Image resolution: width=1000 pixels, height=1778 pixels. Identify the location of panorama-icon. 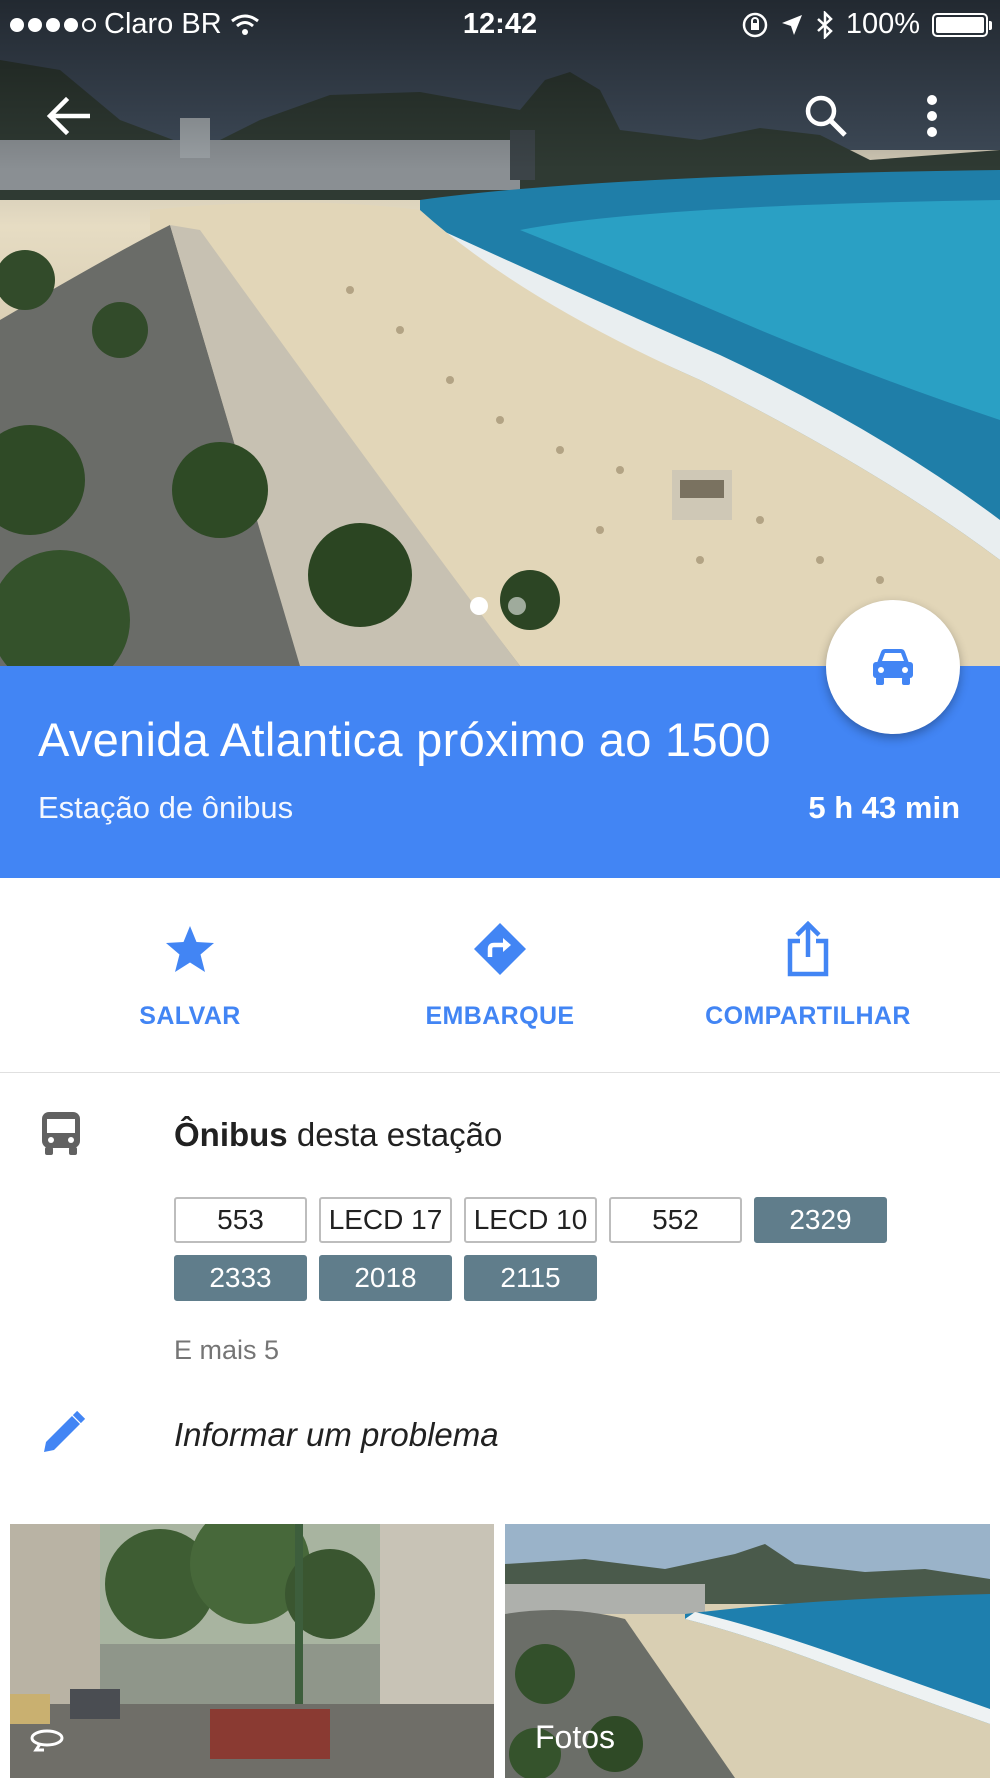
(47, 1740).